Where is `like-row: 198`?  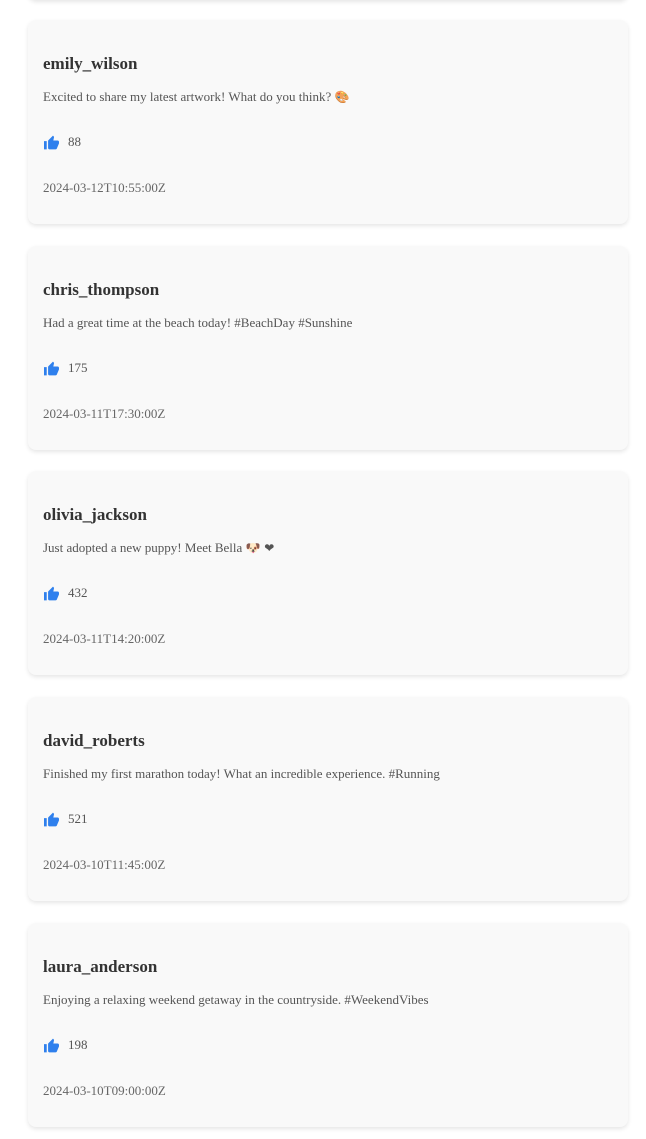 like-row: 198 is located at coordinates (65, 1045).